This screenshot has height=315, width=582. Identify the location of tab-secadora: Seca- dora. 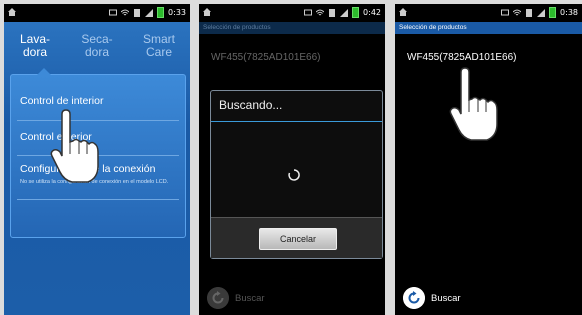
(97, 46).